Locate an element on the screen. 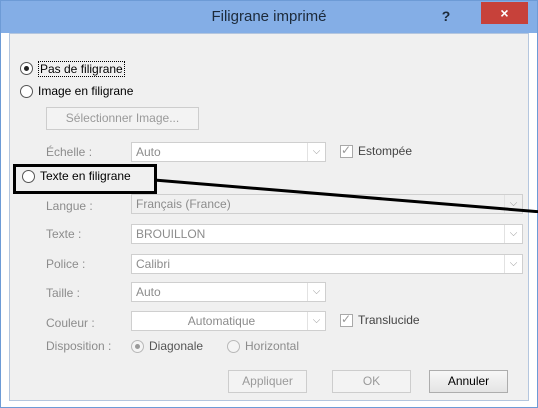 The width and height of the screenshot is (538, 408). size-select: Auto ⌵ is located at coordinates (228, 292).